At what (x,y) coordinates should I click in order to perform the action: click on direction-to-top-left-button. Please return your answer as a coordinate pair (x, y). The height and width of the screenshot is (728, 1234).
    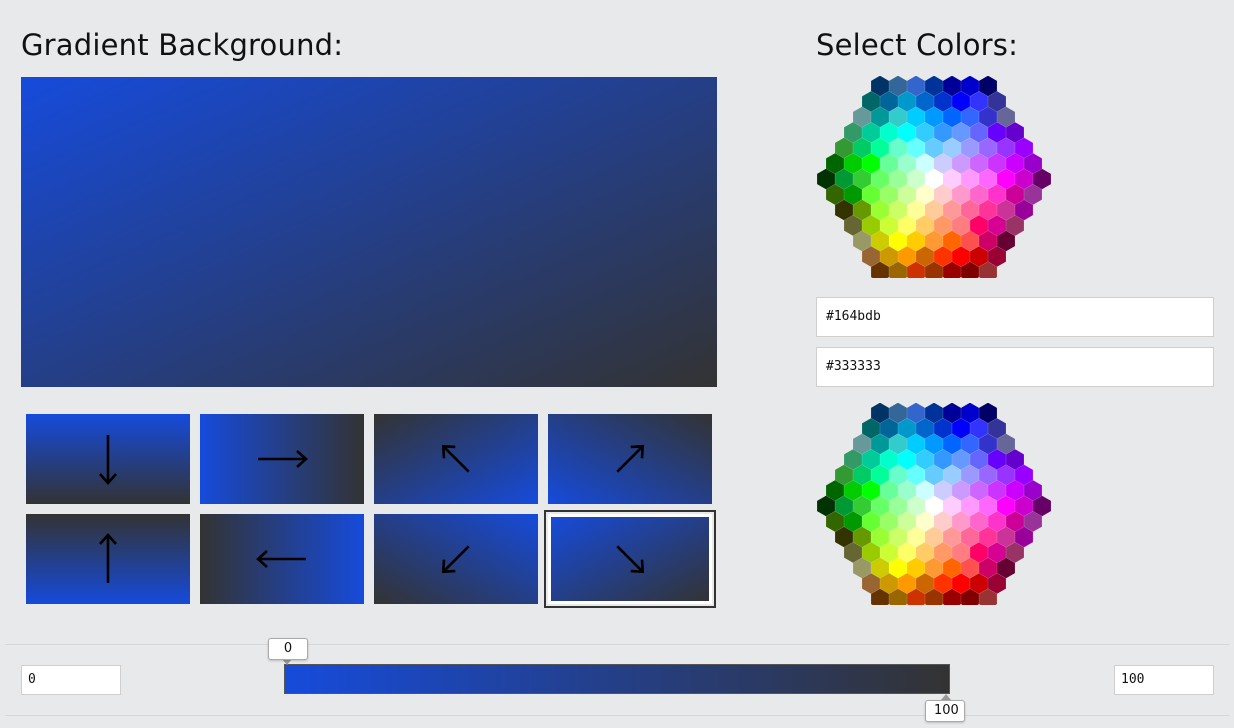
    Looking at the image, I should click on (456, 459).